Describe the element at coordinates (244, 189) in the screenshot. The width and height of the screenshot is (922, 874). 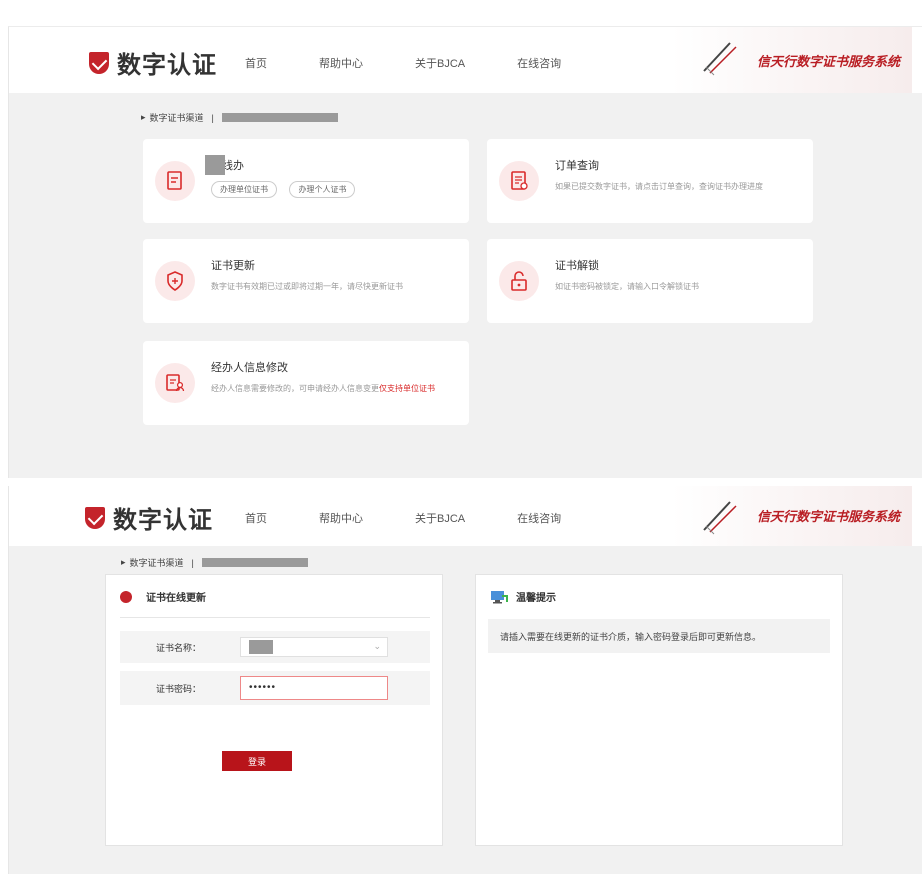
I see `apply-org-button: 办理单位证书` at that location.